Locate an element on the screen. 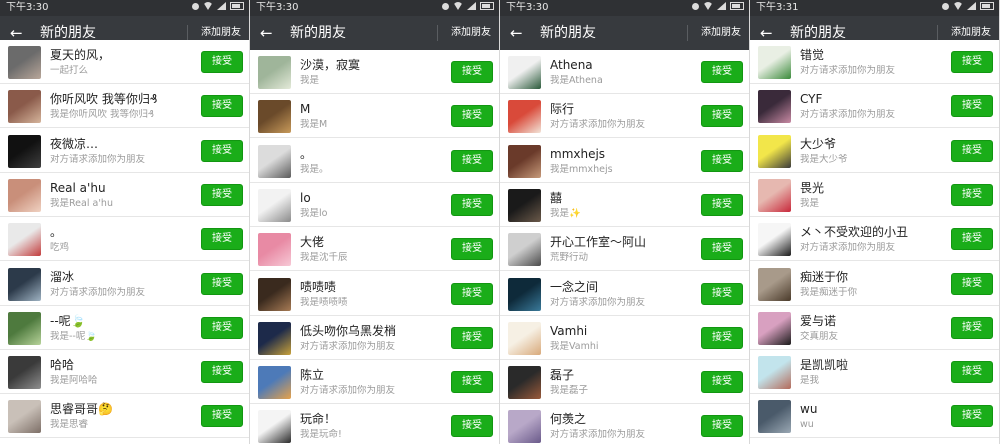  friend-request-row: 磊子 我是磊子 接受 is located at coordinates (625, 382).